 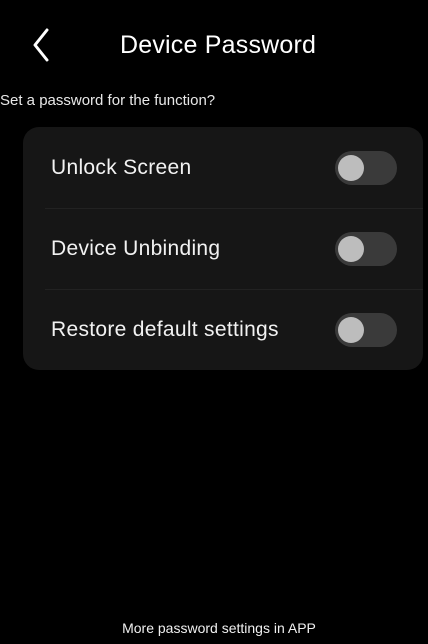 I want to click on setting-label-device-unbinding: Device Unbinding, so click(x=136, y=248).